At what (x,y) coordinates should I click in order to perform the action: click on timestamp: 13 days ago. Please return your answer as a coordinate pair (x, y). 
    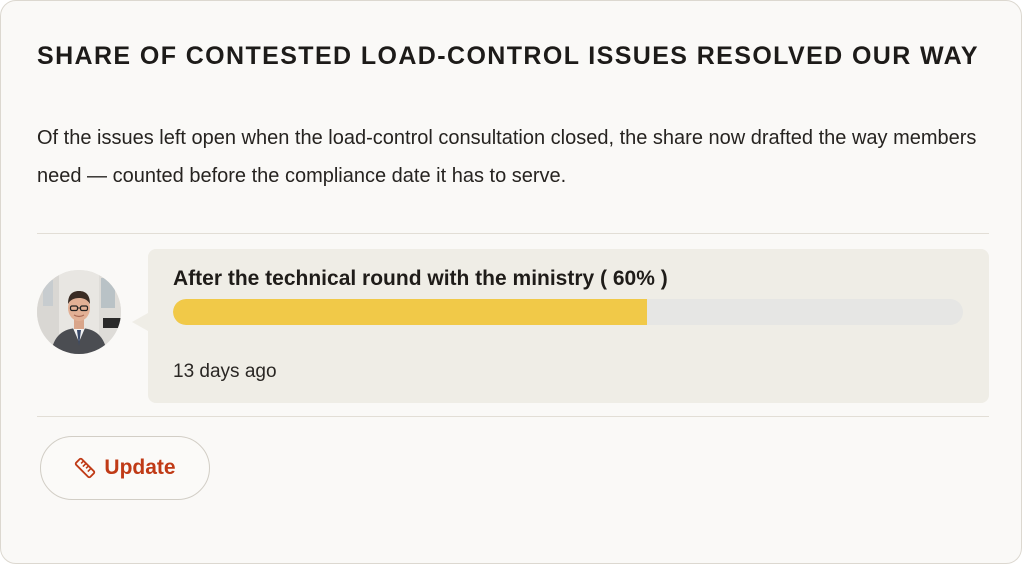
    Looking at the image, I should click on (225, 371).